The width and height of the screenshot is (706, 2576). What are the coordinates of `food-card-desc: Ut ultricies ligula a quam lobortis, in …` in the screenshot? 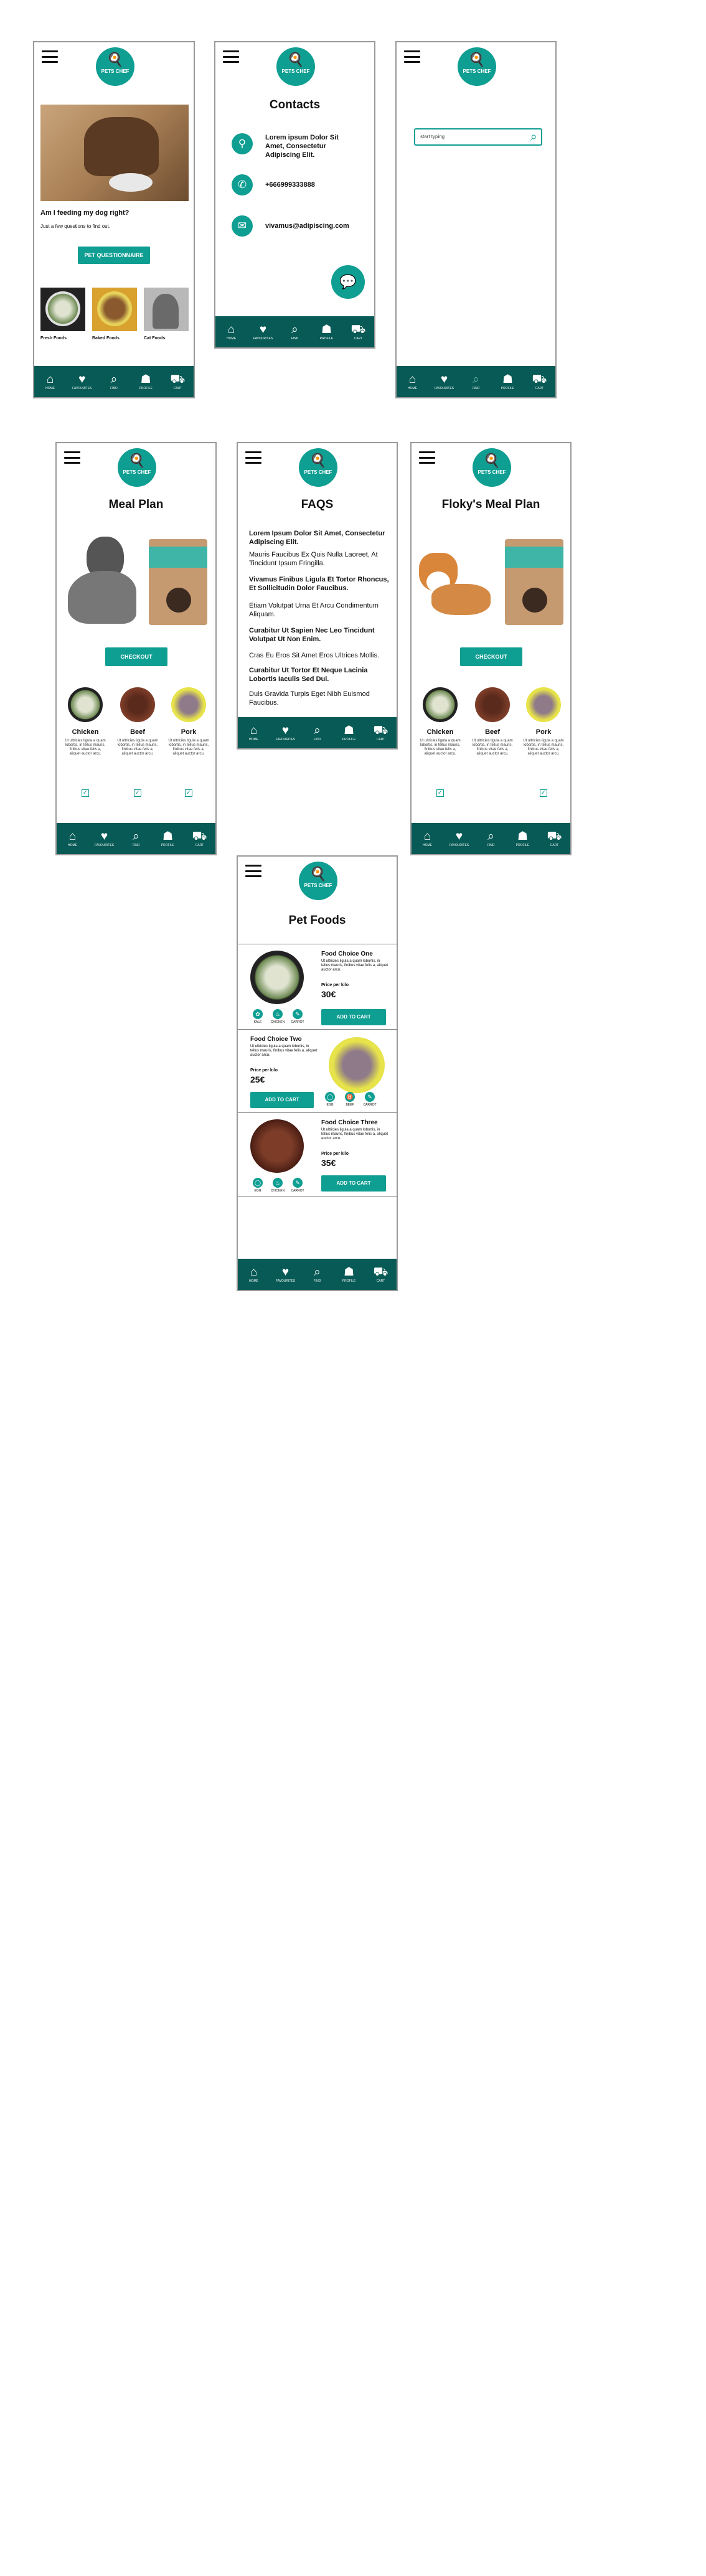 It's located at (354, 1134).